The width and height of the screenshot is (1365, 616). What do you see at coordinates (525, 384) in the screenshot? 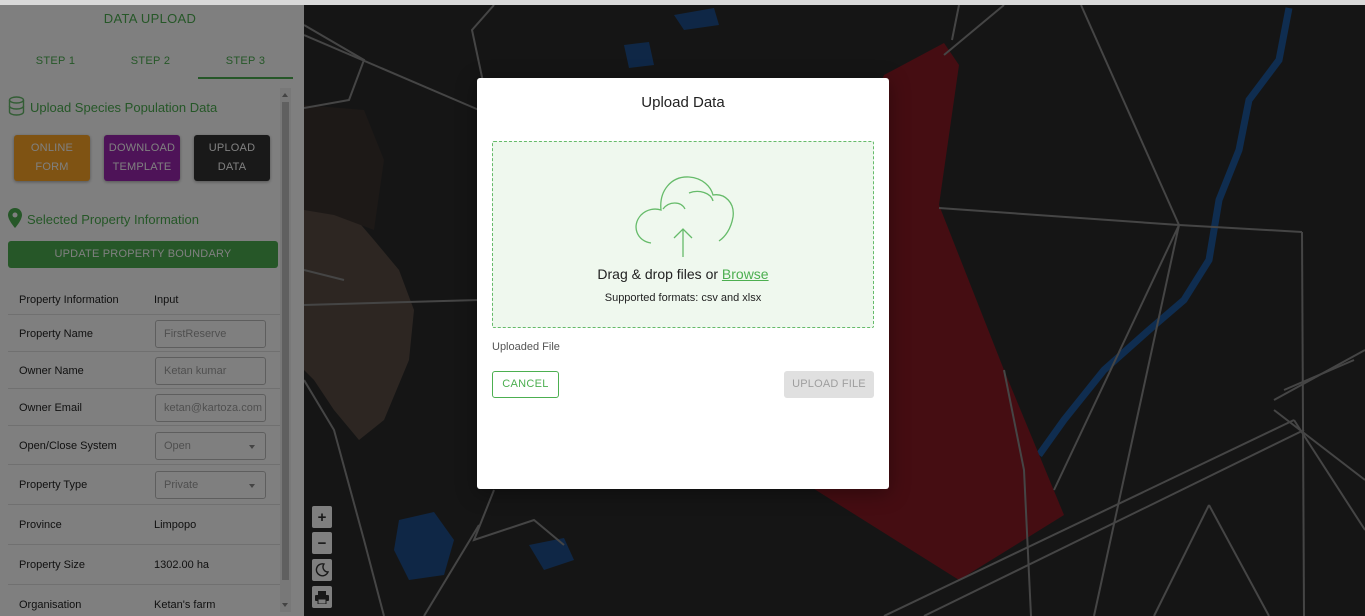
I see `cancel-button: CANCEL` at bounding box center [525, 384].